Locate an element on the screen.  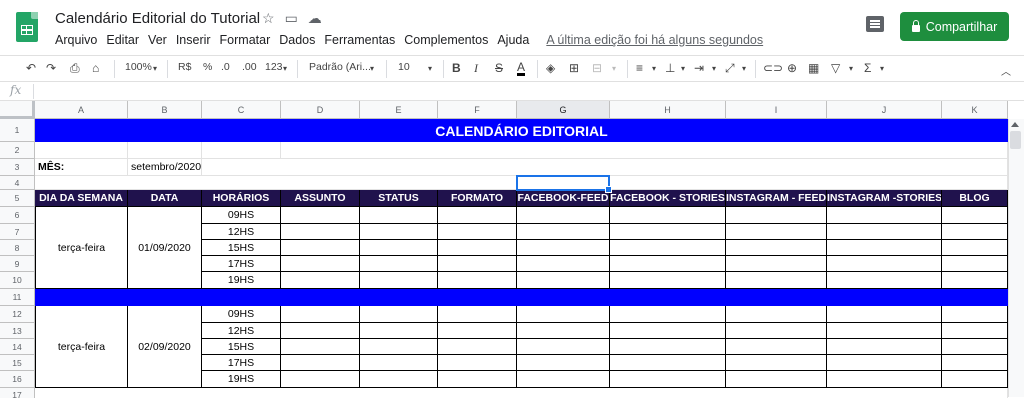
row-header-6: 6 is located at coordinates (17, 215).